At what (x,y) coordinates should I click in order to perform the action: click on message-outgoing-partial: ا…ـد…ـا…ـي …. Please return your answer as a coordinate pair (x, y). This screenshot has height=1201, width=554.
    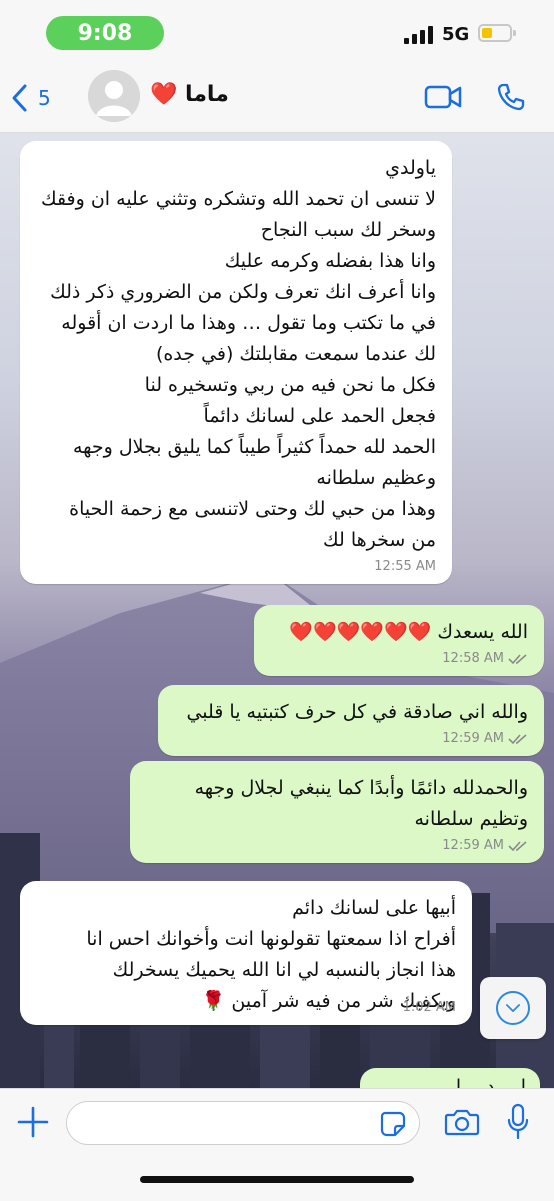
    Looking at the image, I should click on (450, 1078).